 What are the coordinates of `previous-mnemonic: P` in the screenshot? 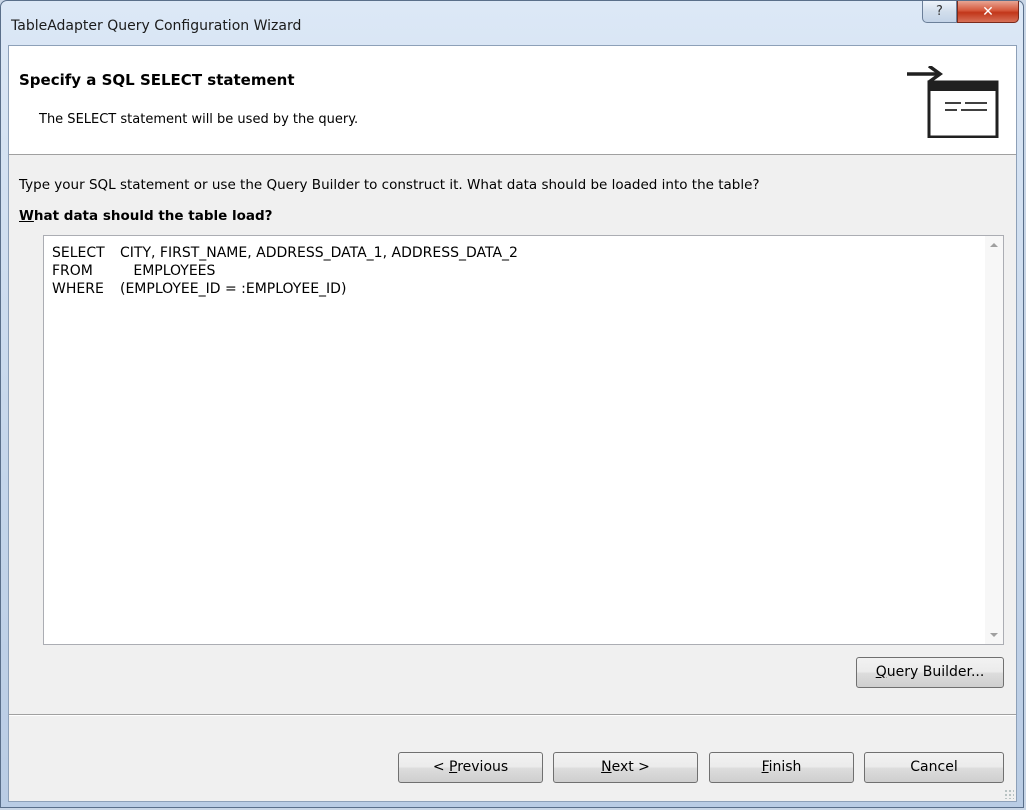 It's located at (453, 767).